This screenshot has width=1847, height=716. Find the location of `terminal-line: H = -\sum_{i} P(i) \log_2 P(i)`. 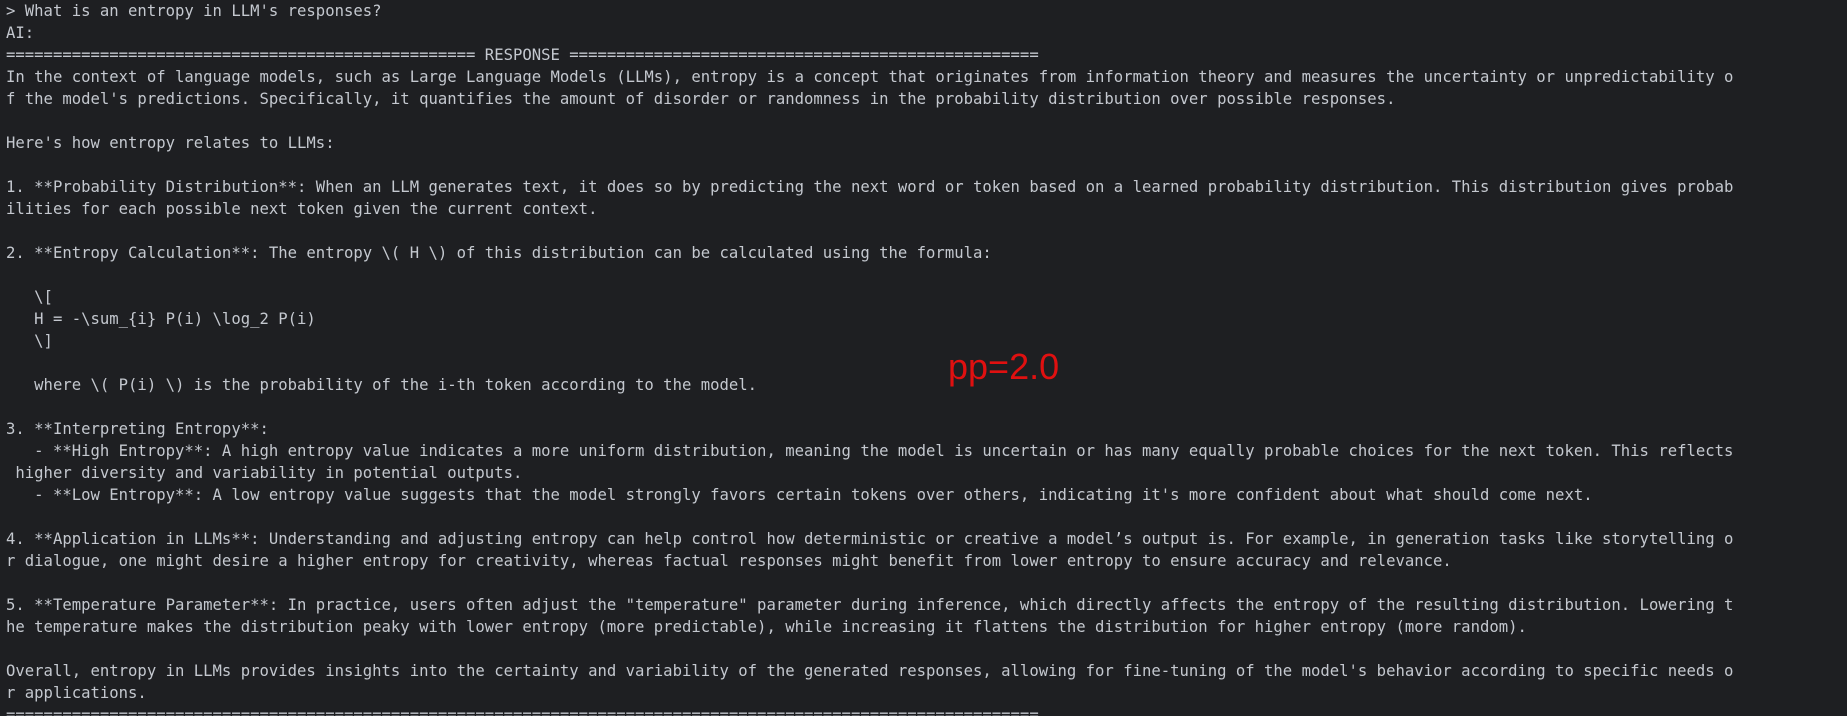

terminal-line: H = -\sum_{i} P(i) \log_2 P(i) is located at coordinates (161, 319).